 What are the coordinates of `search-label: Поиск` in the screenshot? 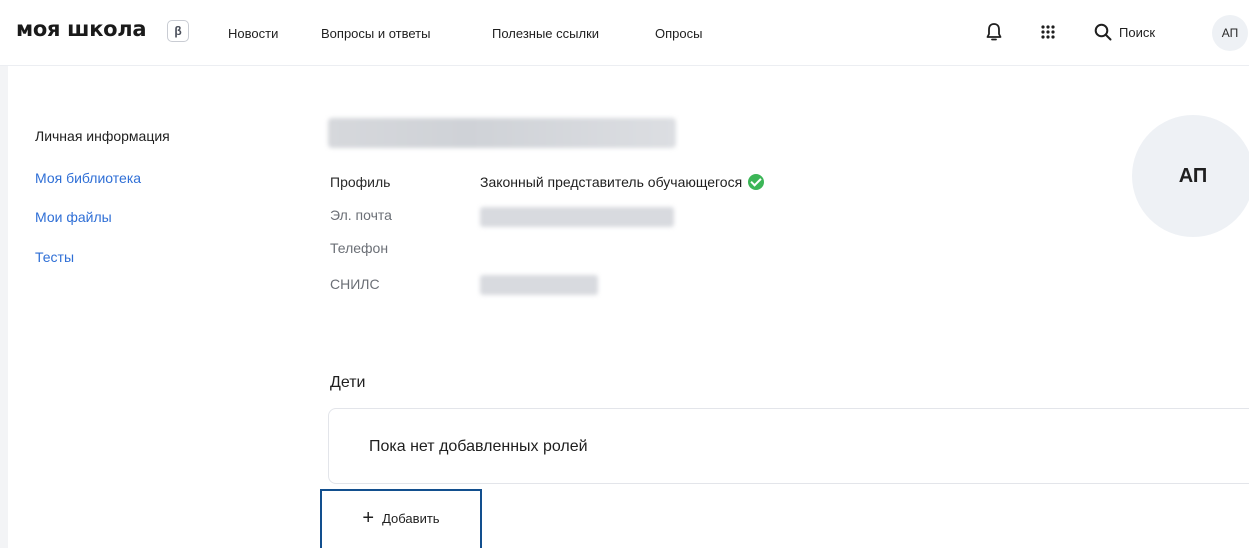 It's located at (1137, 32).